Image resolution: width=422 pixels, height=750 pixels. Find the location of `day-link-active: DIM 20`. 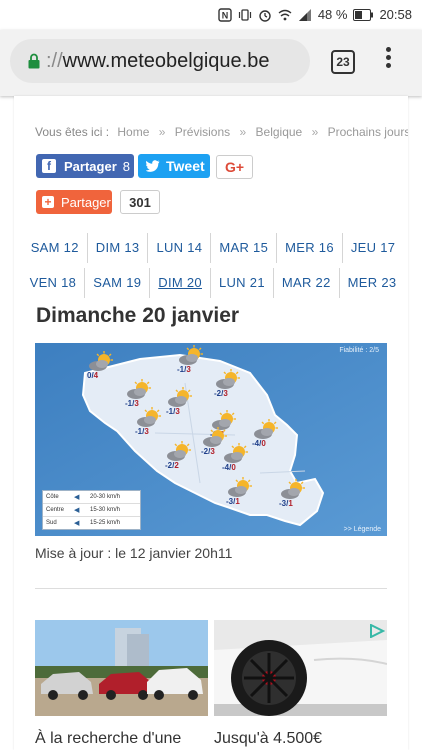

day-link-active: DIM 20 is located at coordinates (180, 282).